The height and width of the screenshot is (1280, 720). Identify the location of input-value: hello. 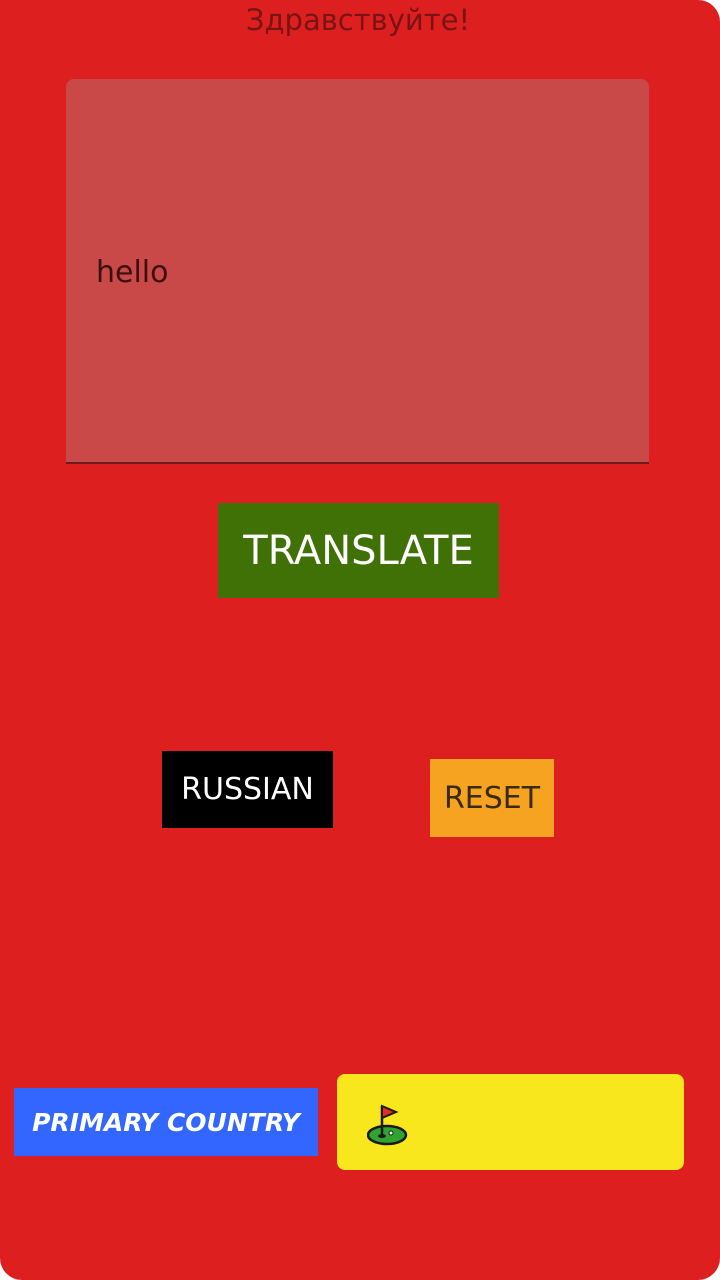
(132, 272).